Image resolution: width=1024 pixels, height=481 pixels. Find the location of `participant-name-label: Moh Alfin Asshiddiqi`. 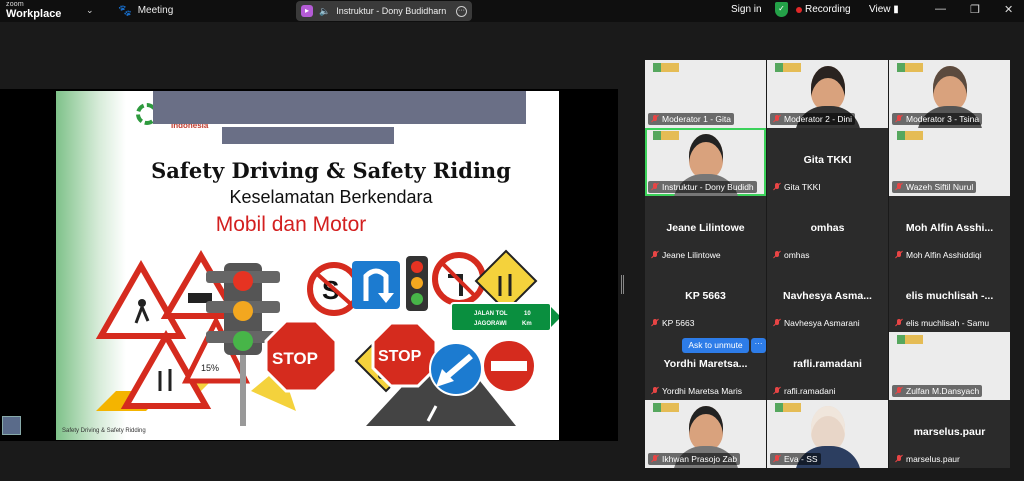

participant-name-label: Moh Alfin Asshiddiqi is located at coordinates (938, 255).